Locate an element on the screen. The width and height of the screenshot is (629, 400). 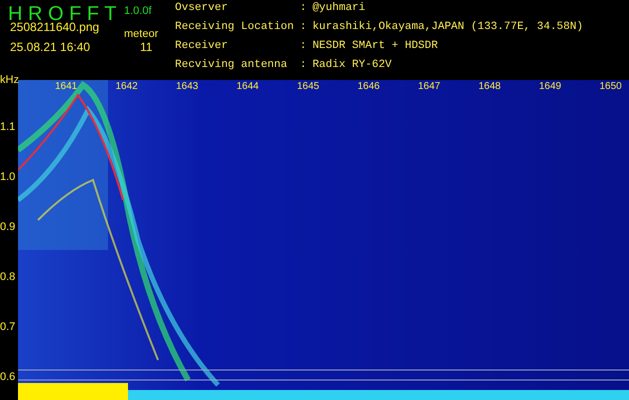
timestamp-label: 25.08.21 16:40 is located at coordinates (50, 47).